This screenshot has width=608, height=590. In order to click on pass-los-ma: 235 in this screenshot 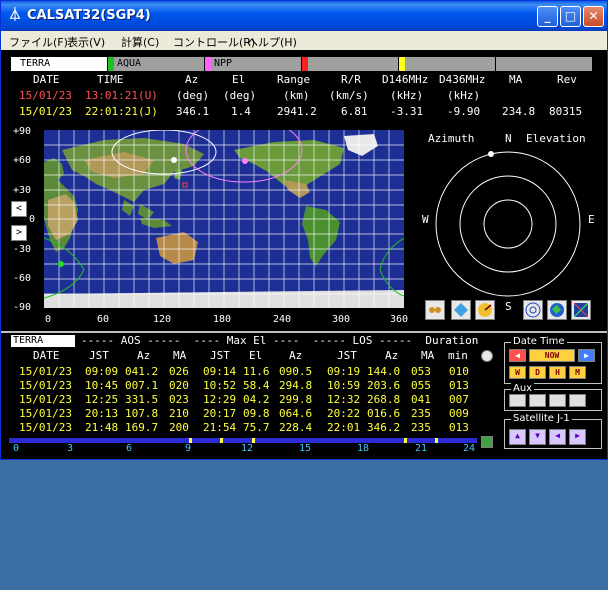, I will do `click(421, 413)`.